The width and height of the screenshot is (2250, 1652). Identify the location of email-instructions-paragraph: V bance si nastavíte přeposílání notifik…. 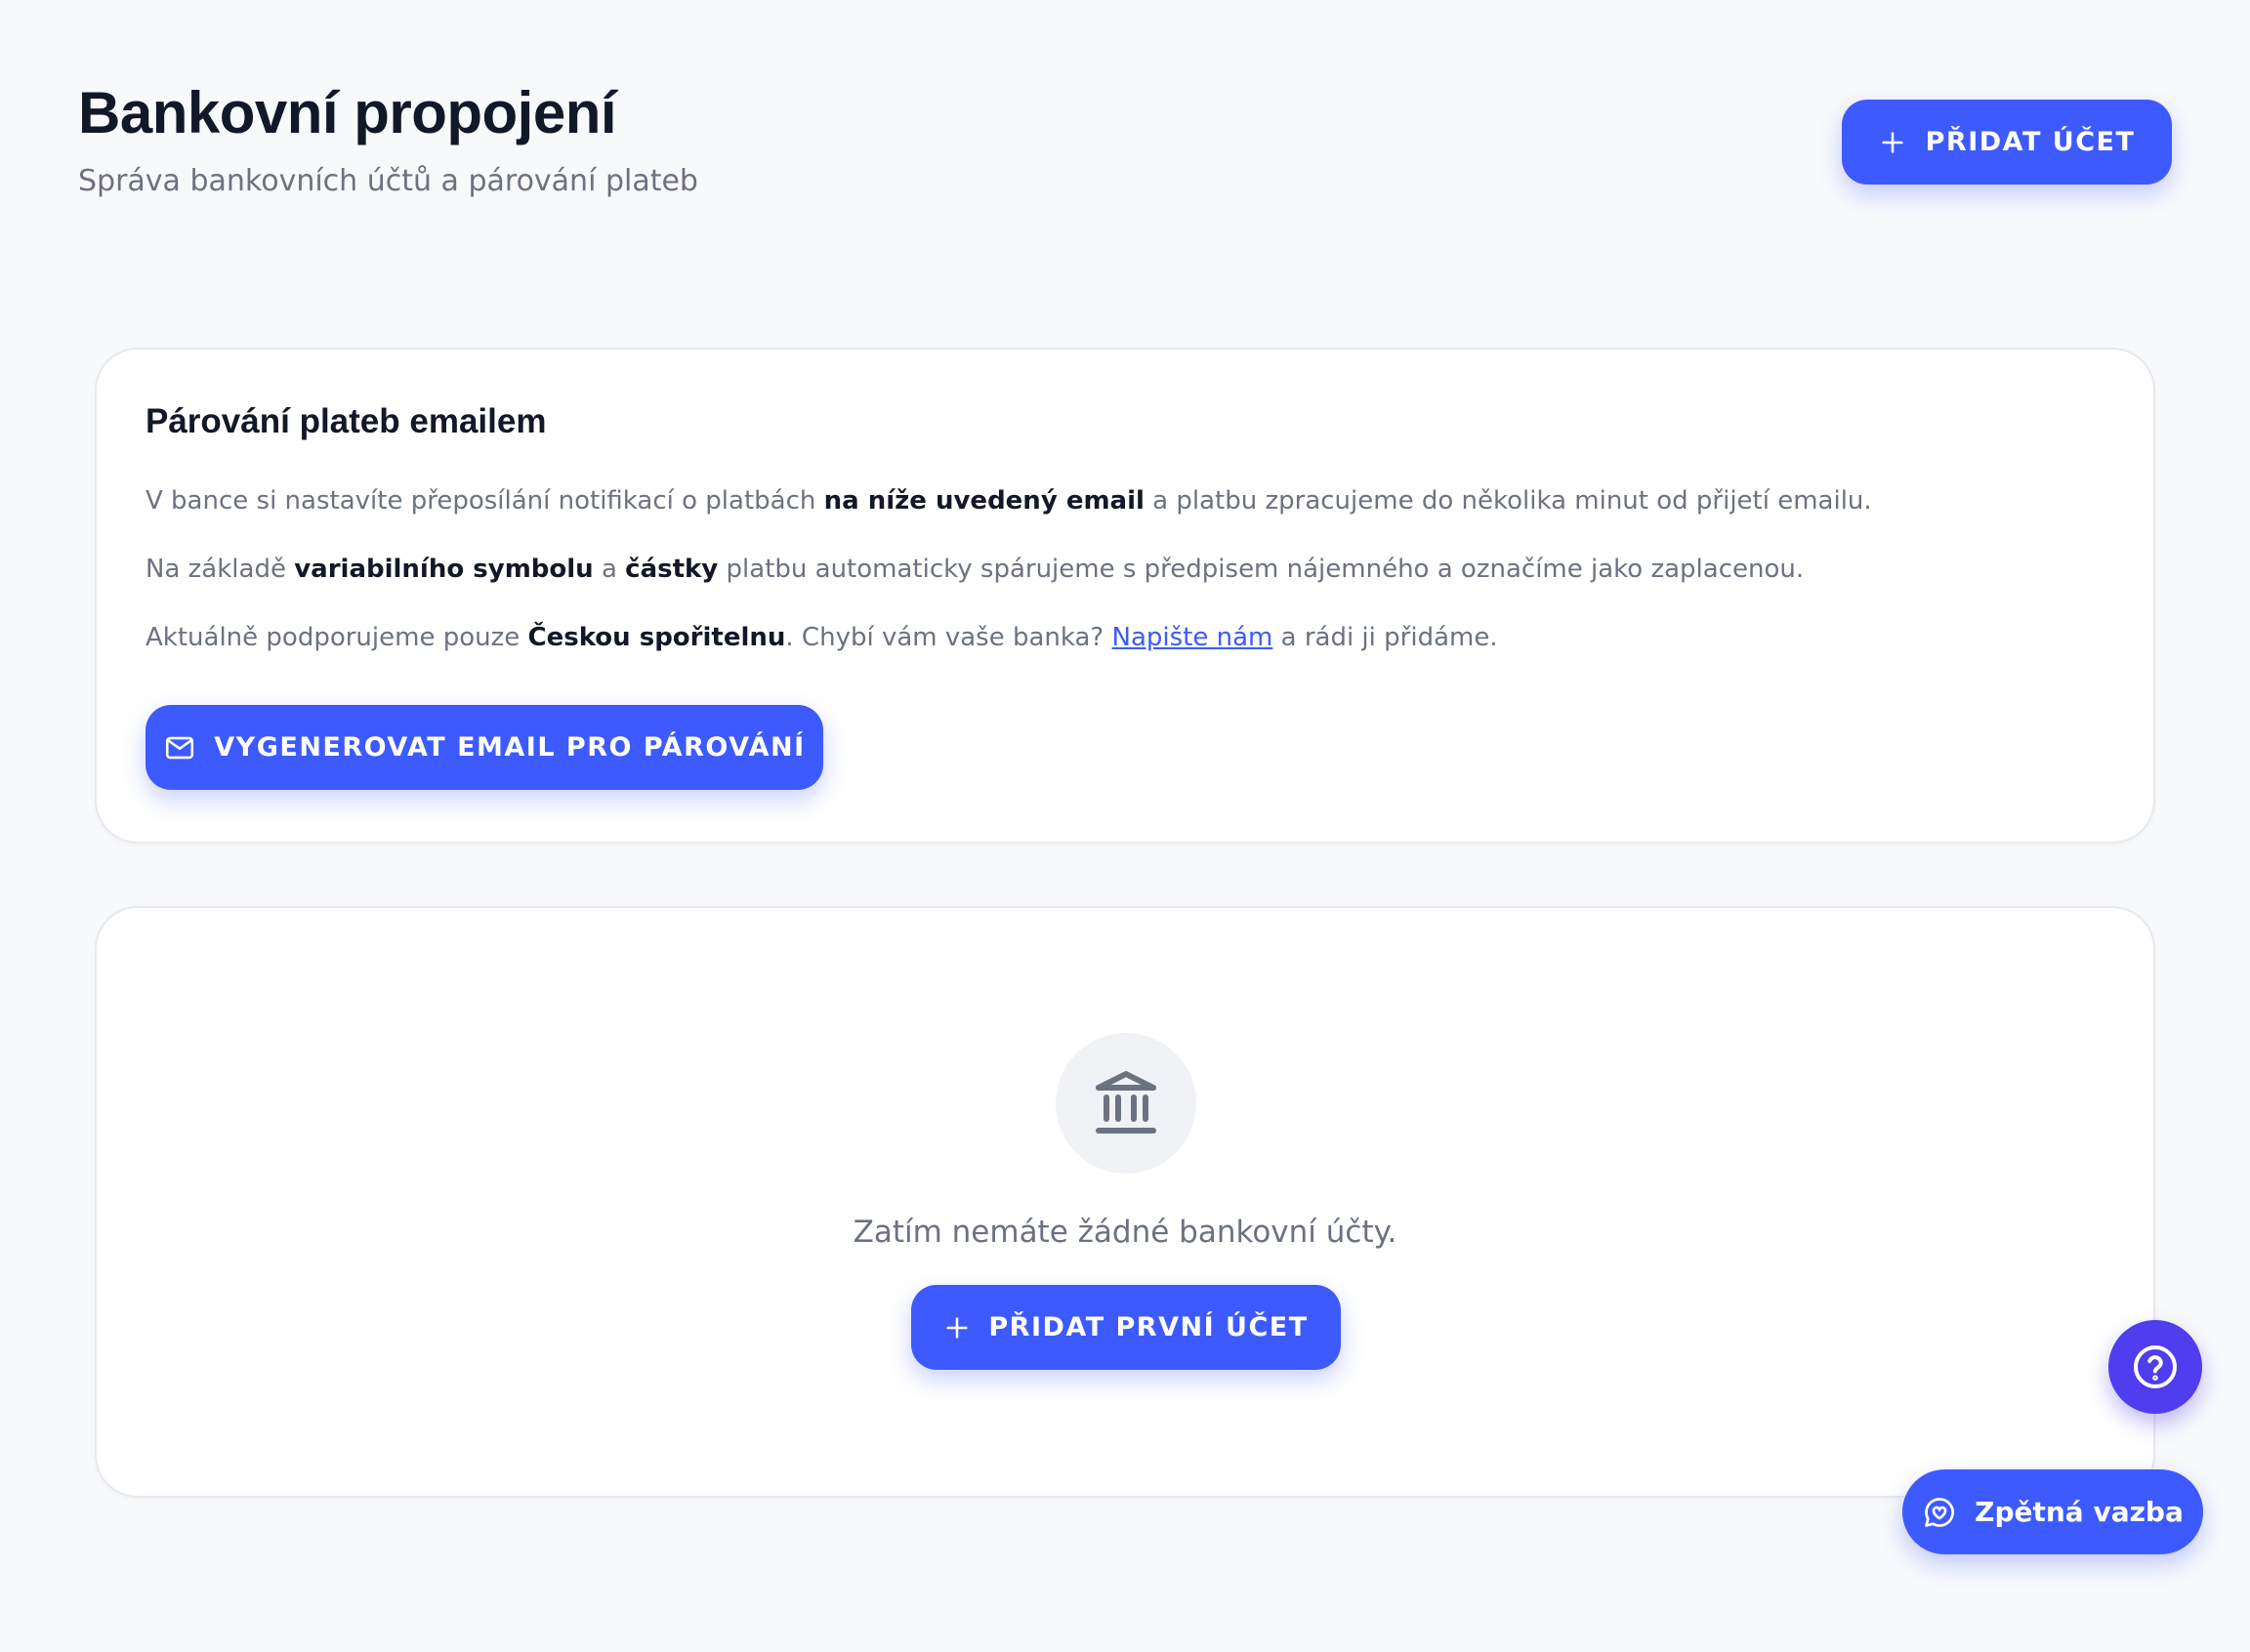
(1125, 500).